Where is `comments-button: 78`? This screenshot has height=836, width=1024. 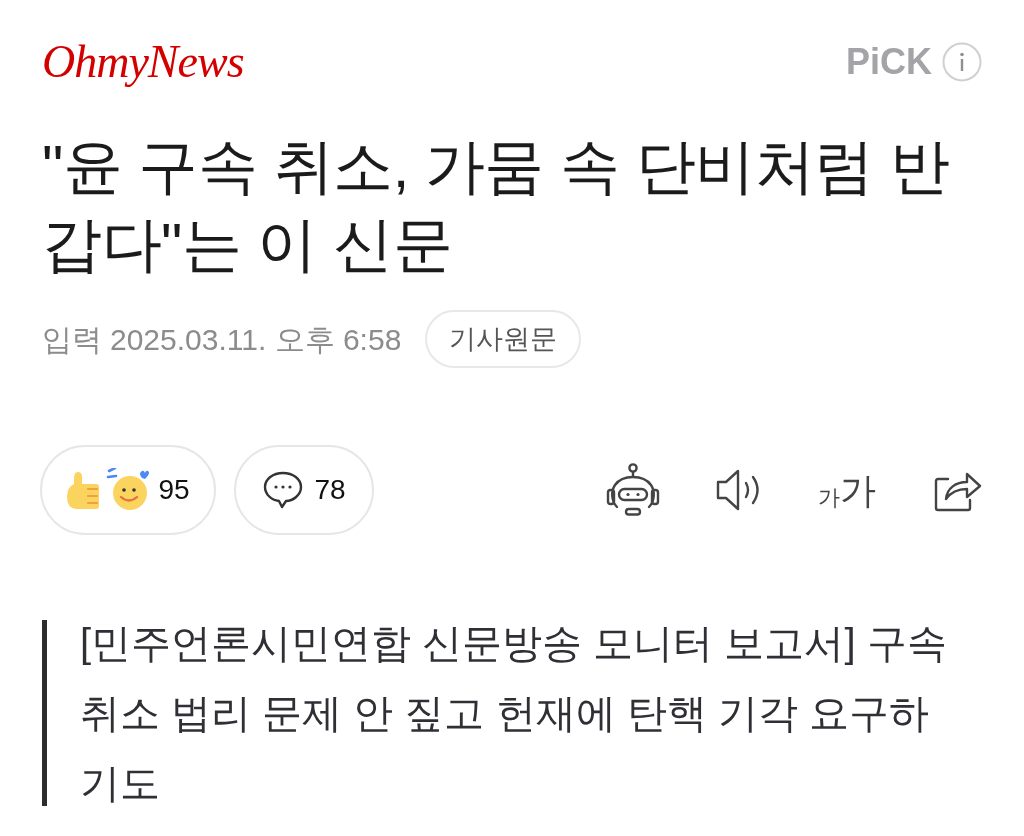 comments-button: 78 is located at coordinates (304, 490).